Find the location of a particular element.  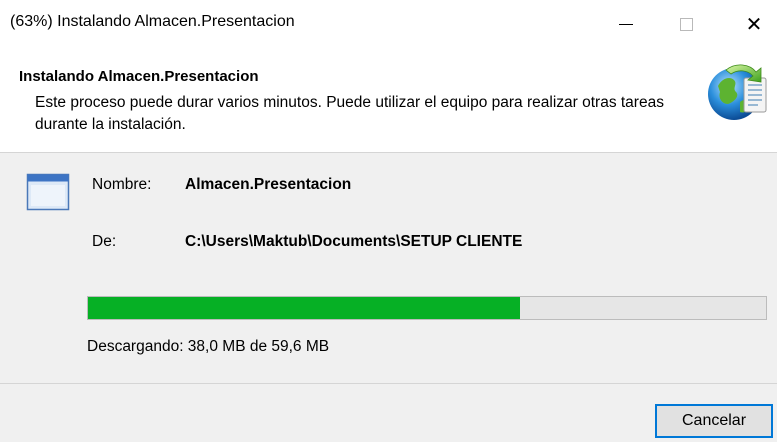

title-bar: (63%) Instalando Almacen.Presentacion ✕ is located at coordinates (388, 24).